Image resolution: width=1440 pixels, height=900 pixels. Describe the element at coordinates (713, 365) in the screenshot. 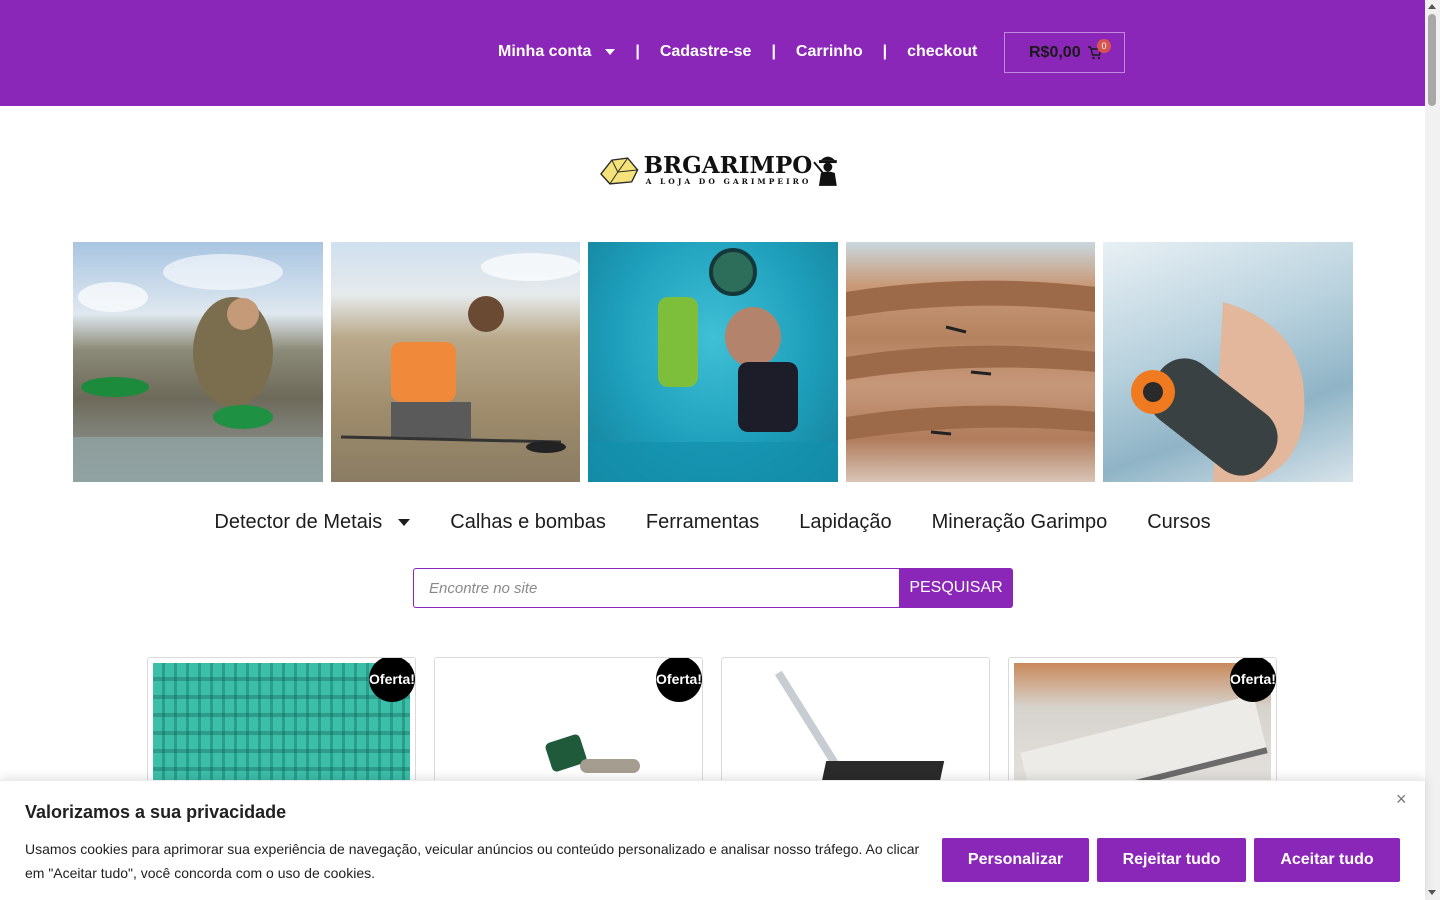

I see `underwater-diver-photo` at that location.